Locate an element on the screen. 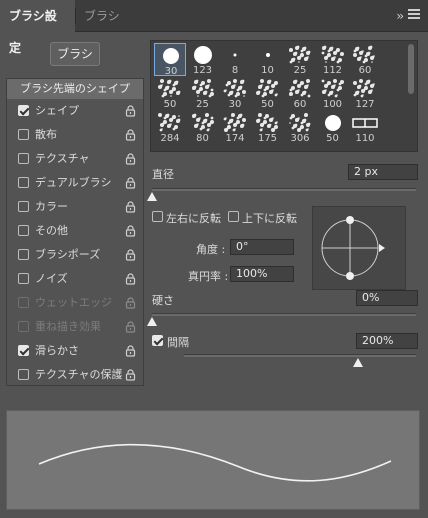  brush-tip-size-label: 175 is located at coordinates (267, 138).